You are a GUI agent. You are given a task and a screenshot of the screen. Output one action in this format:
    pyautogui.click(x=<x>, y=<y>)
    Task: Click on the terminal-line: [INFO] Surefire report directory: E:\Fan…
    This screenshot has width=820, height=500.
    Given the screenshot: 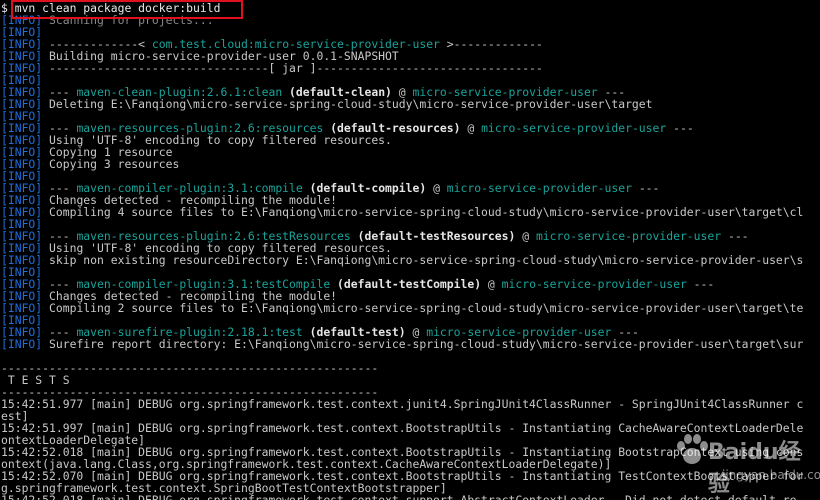 What is the action you would take?
    pyautogui.click(x=410, y=344)
    